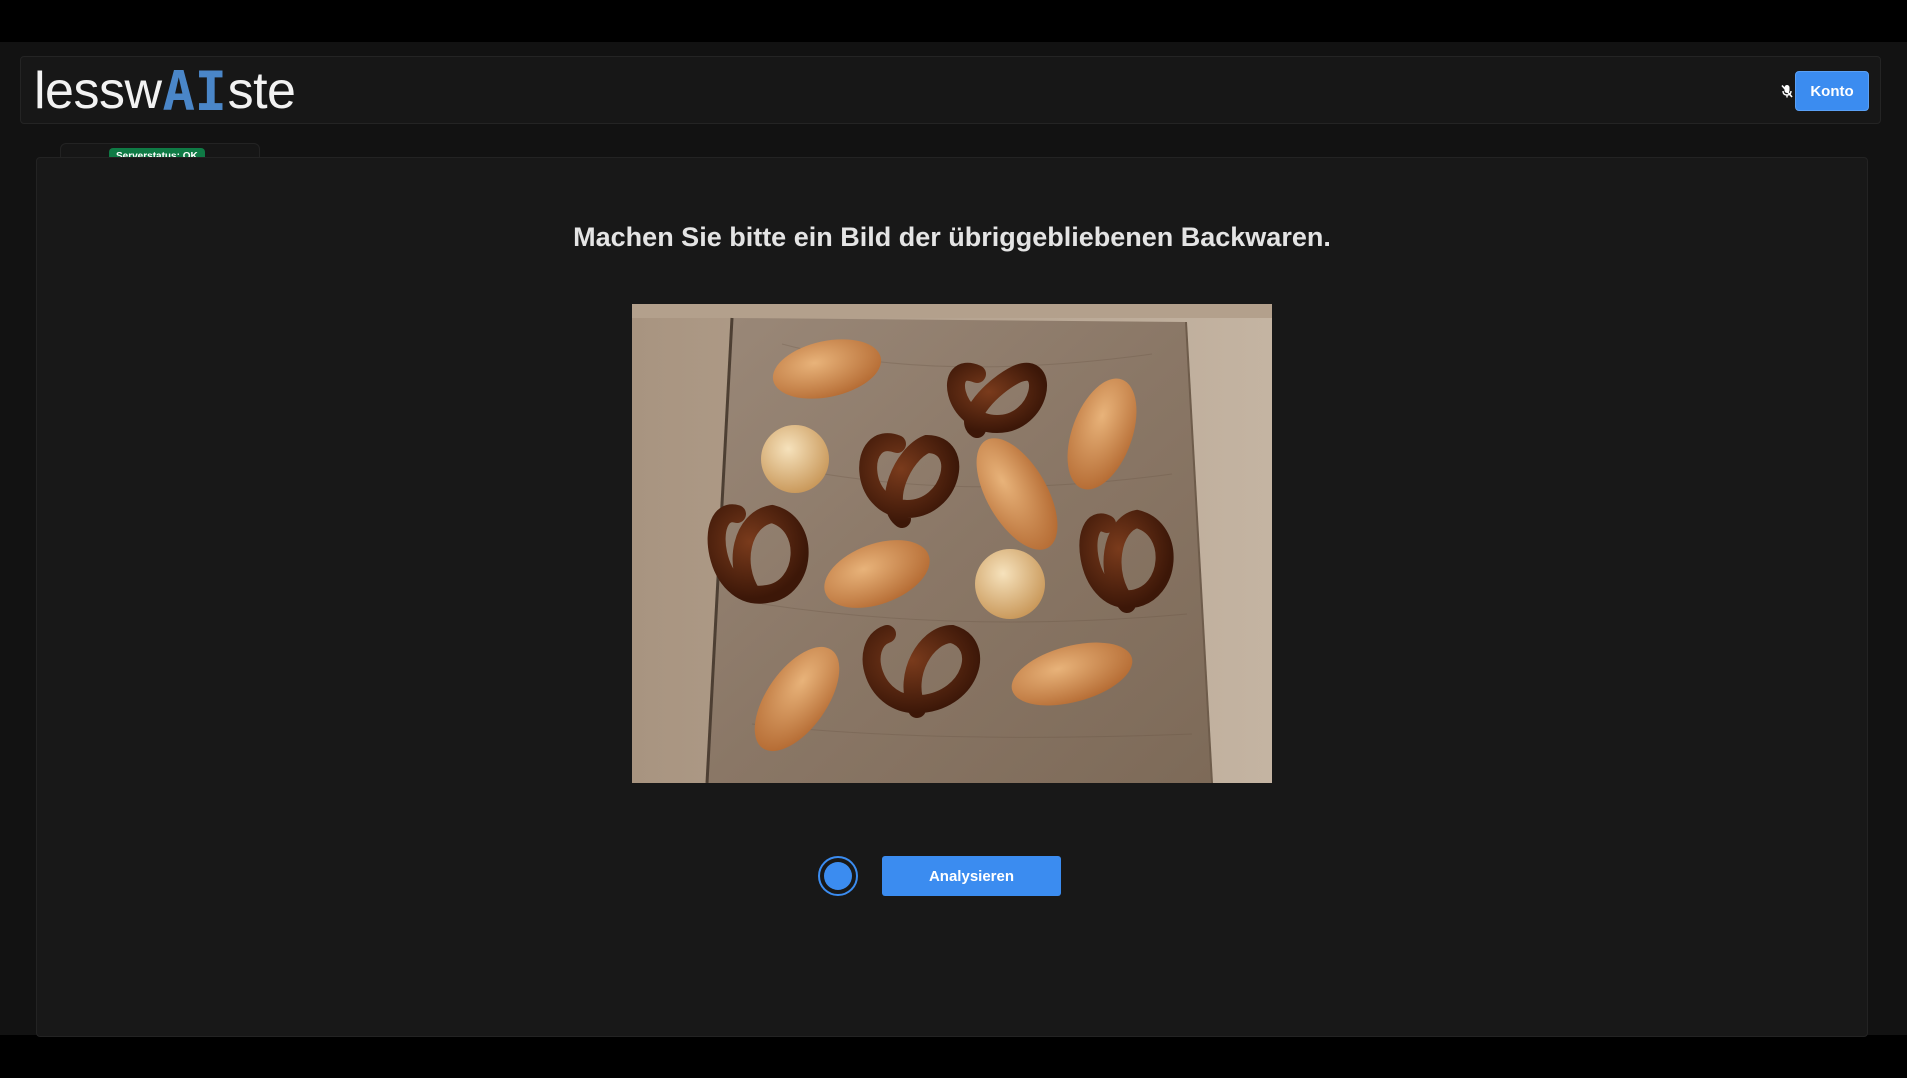 This screenshot has width=1907, height=1078. Describe the element at coordinates (950, 90) in the screenshot. I see `header-bar: lessw AI ste Konto` at that location.